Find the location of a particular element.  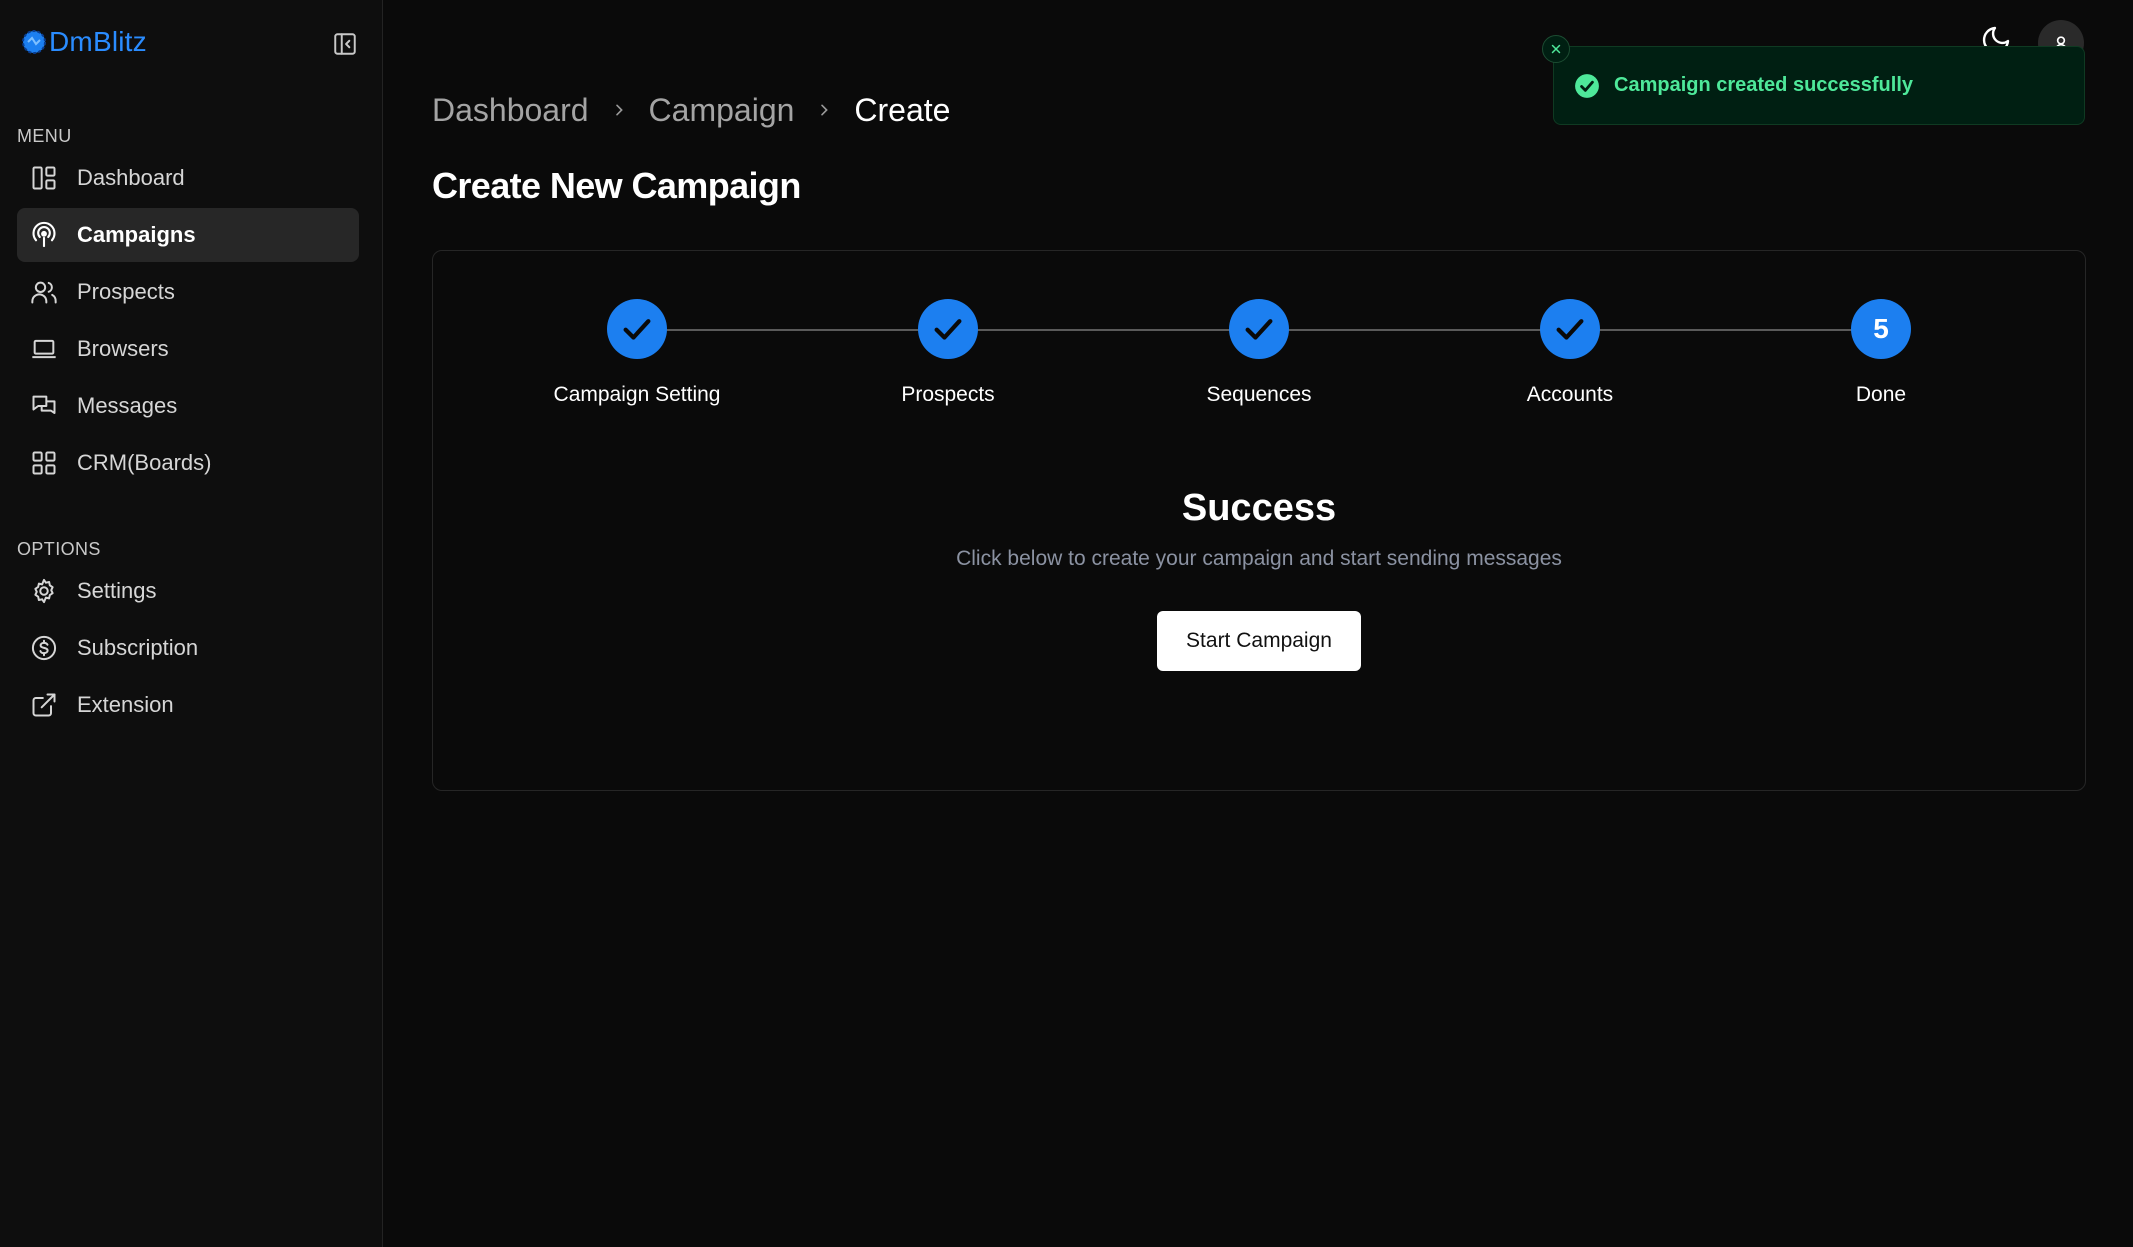

sidebar-item-label: Dashboard is located at coordinates (131, 177).